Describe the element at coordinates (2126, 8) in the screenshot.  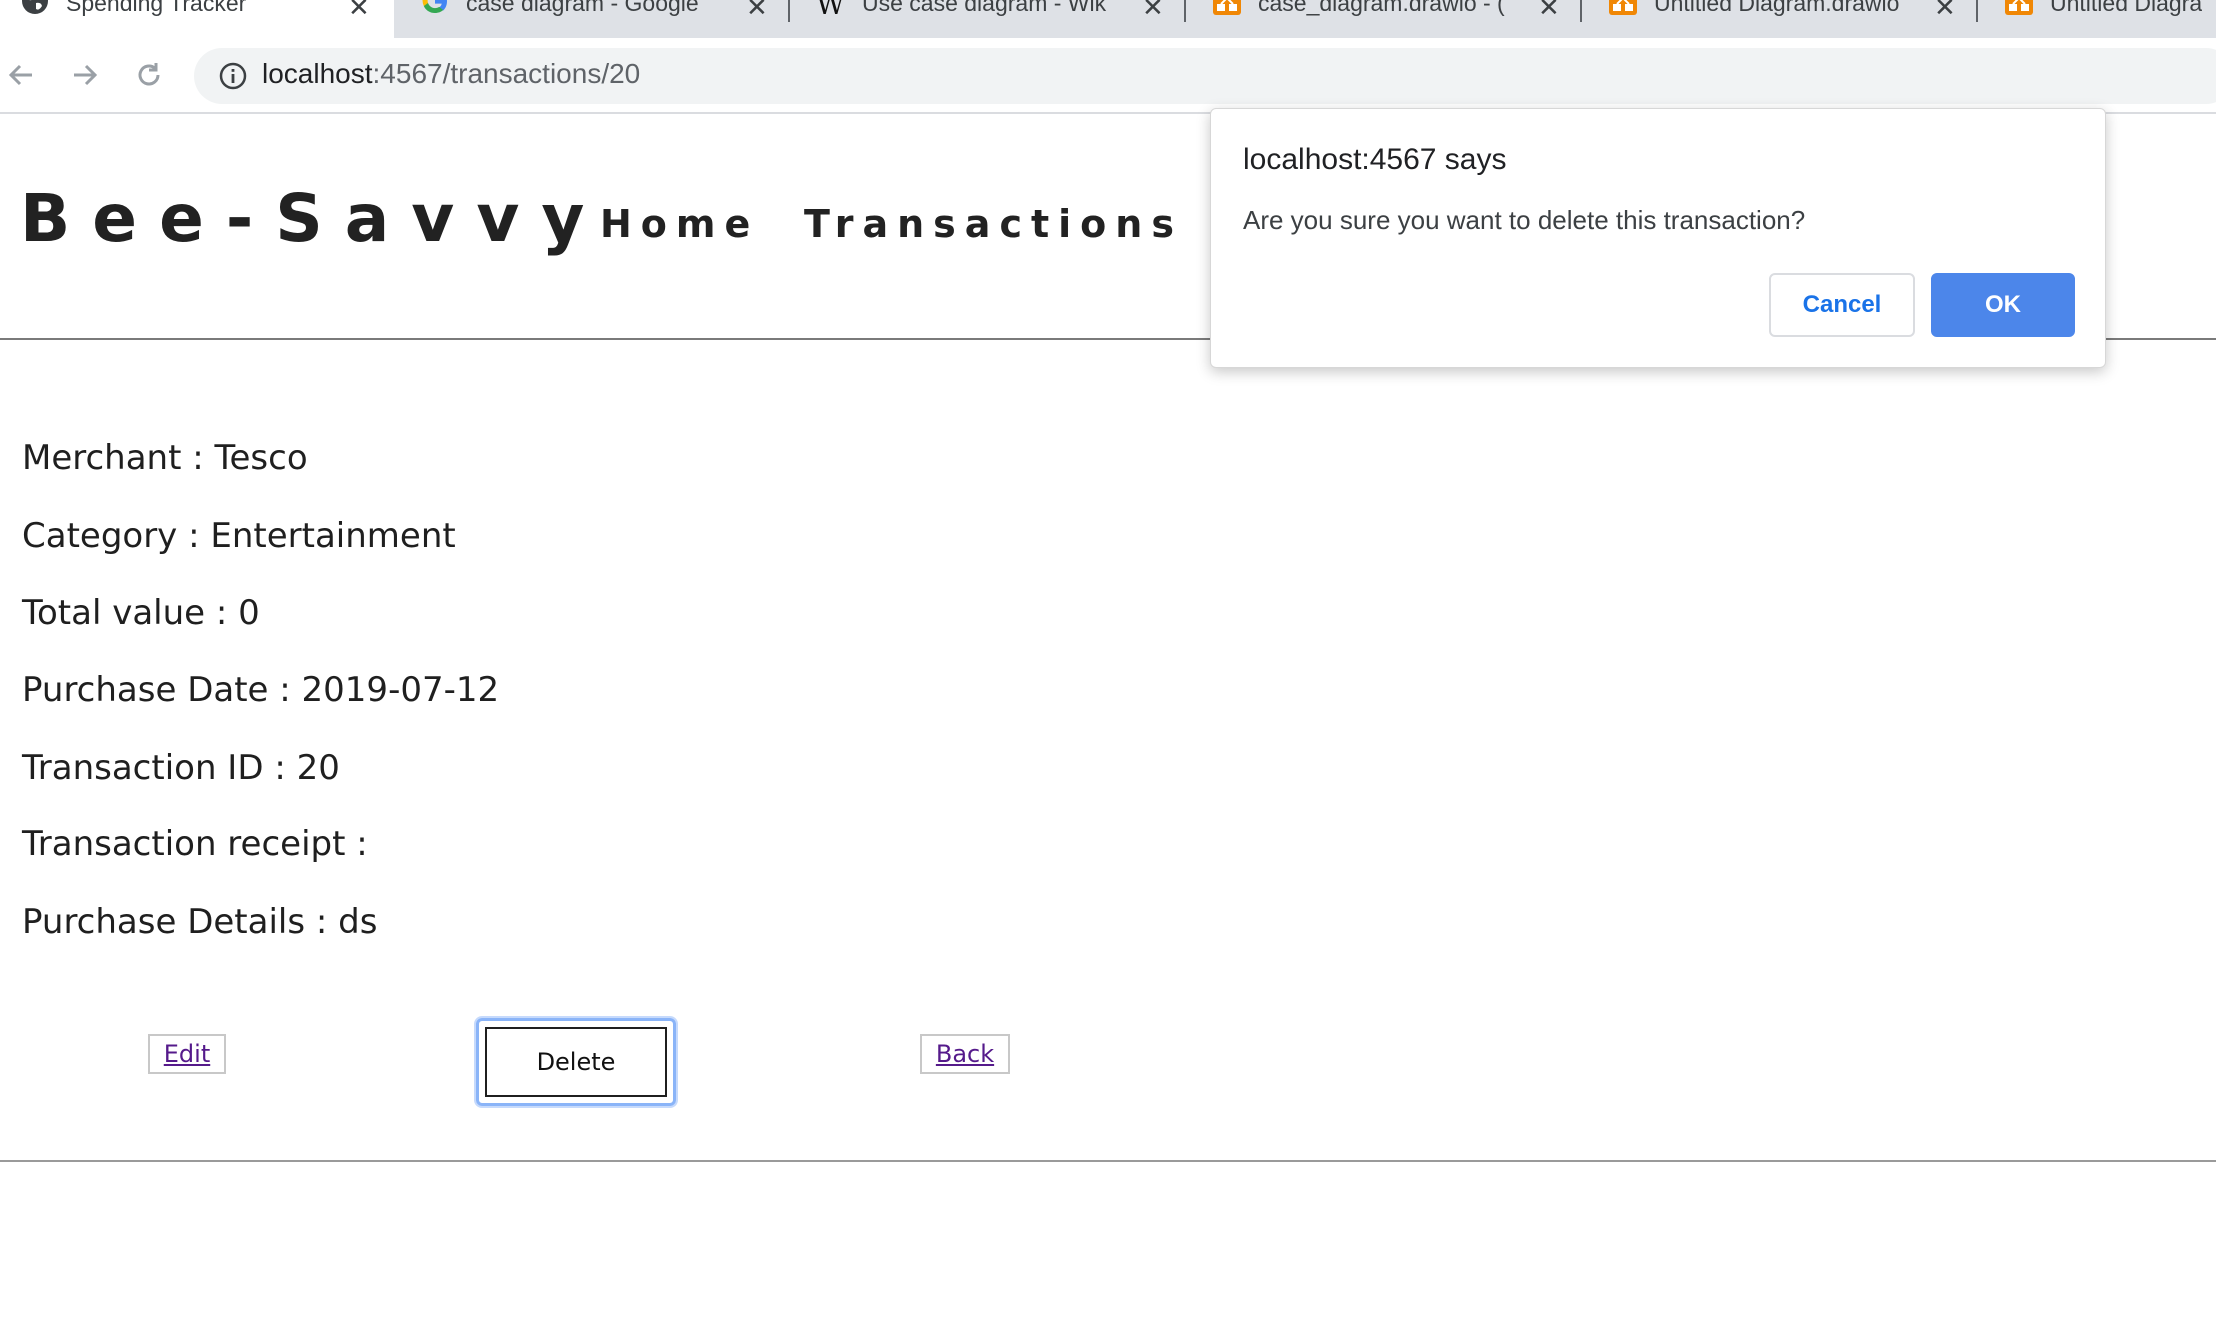
I see `tab-label: Untitled Diagra` at that location.